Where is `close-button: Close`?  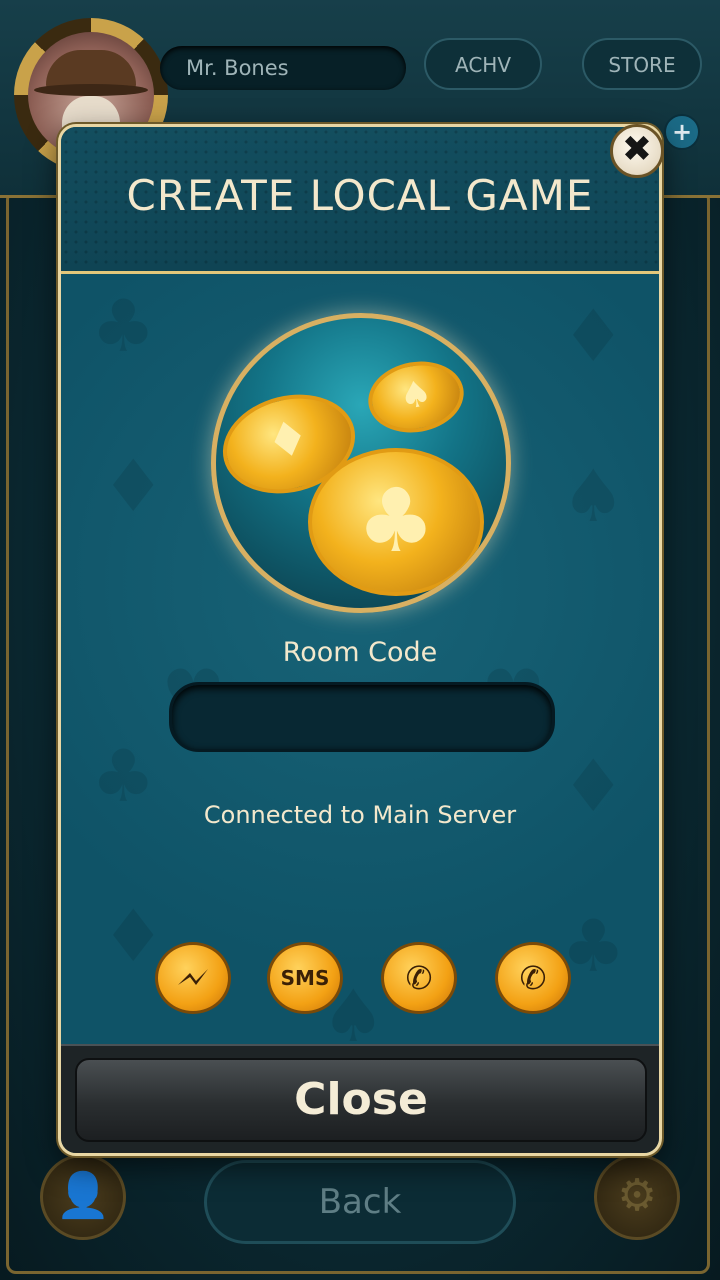
close-button: Close is located at coordinates (361, 1100).